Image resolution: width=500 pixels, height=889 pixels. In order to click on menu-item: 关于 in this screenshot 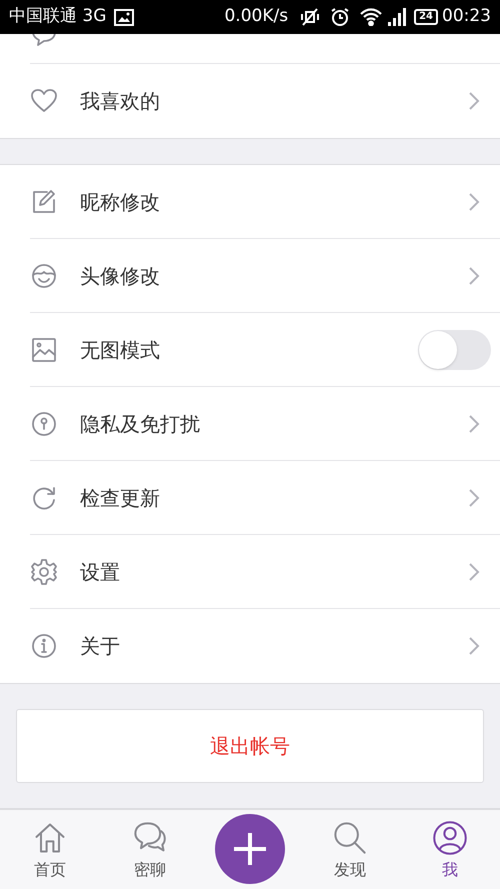, I will do `click(250, 646)`.